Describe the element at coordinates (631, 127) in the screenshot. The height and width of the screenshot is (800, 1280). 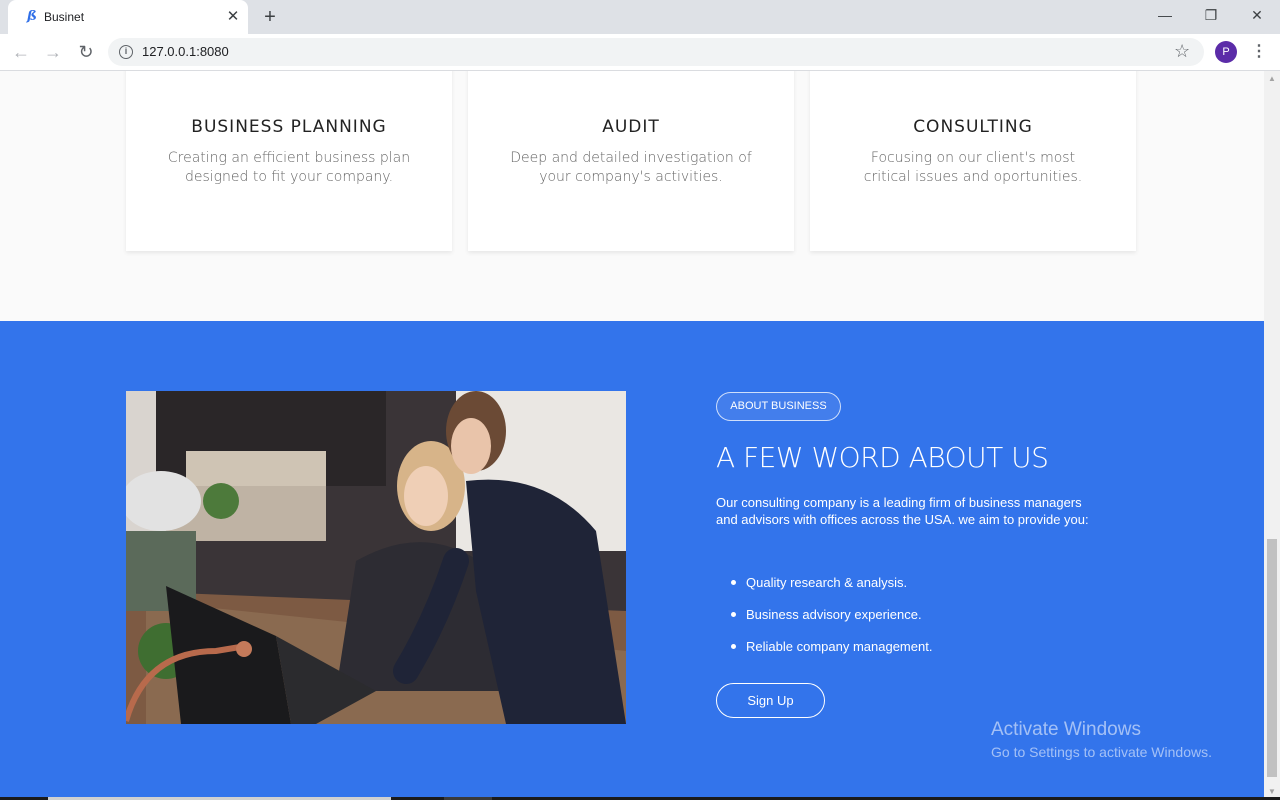
I see `service-title: AUDIT` at that location.